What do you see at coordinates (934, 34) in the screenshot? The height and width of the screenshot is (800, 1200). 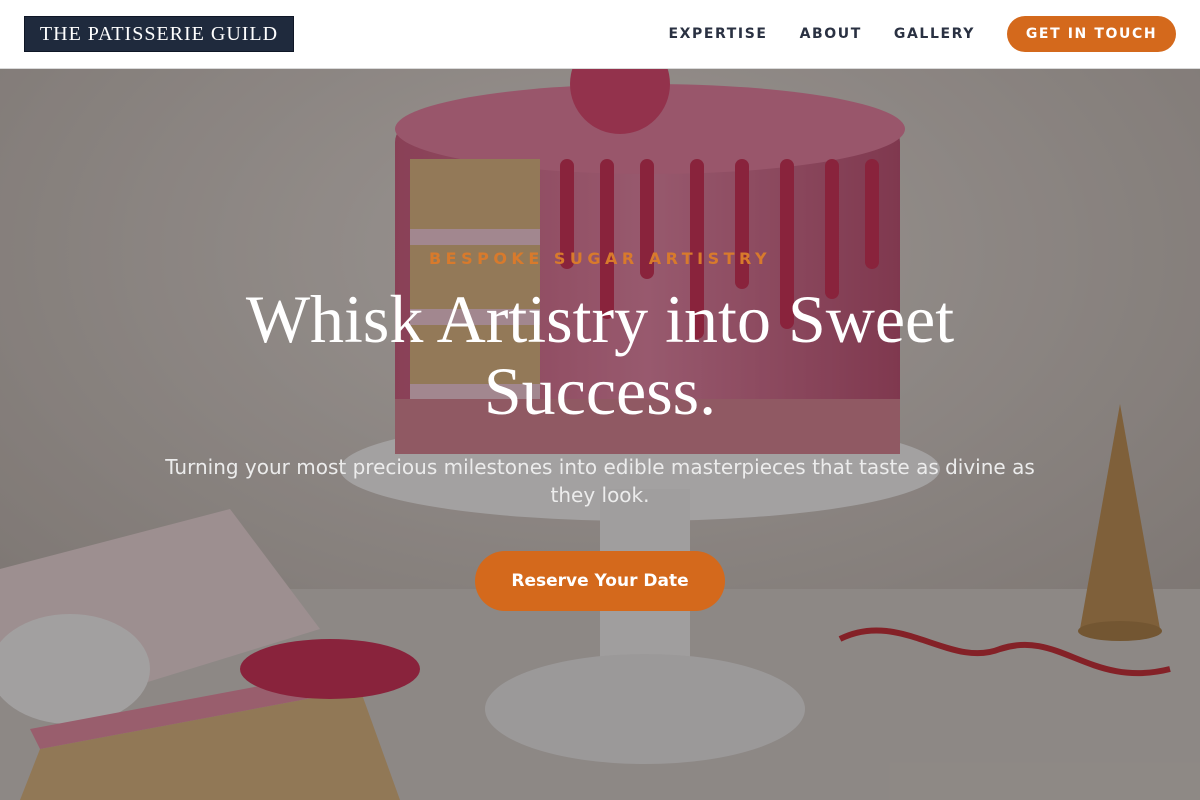 I see `nav-link-gallery: GALLERY` at bounding box center [934, 34].